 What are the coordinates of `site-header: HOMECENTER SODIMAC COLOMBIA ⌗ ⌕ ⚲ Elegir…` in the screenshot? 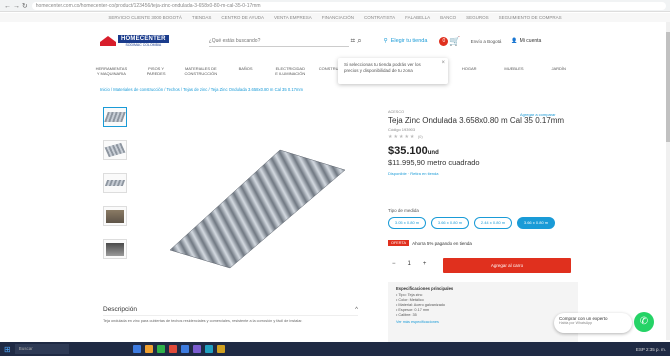 It's located at (335, 41).